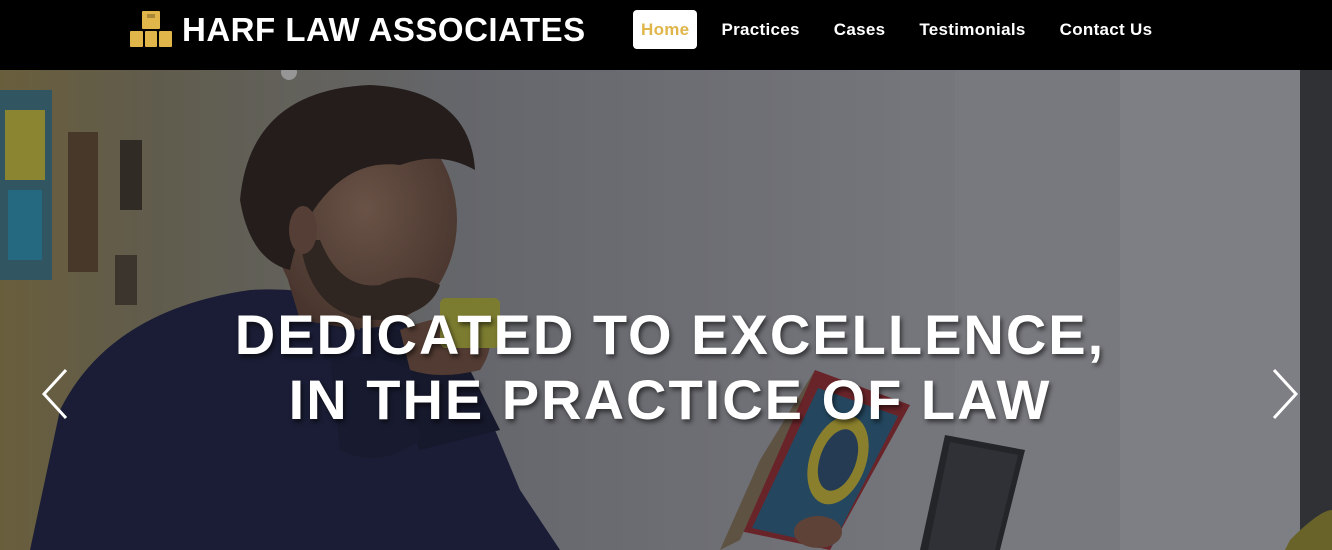 The width and height of the screenshot is (1332, 550). I want to click on carousel-prev-button, so click(56, 394).